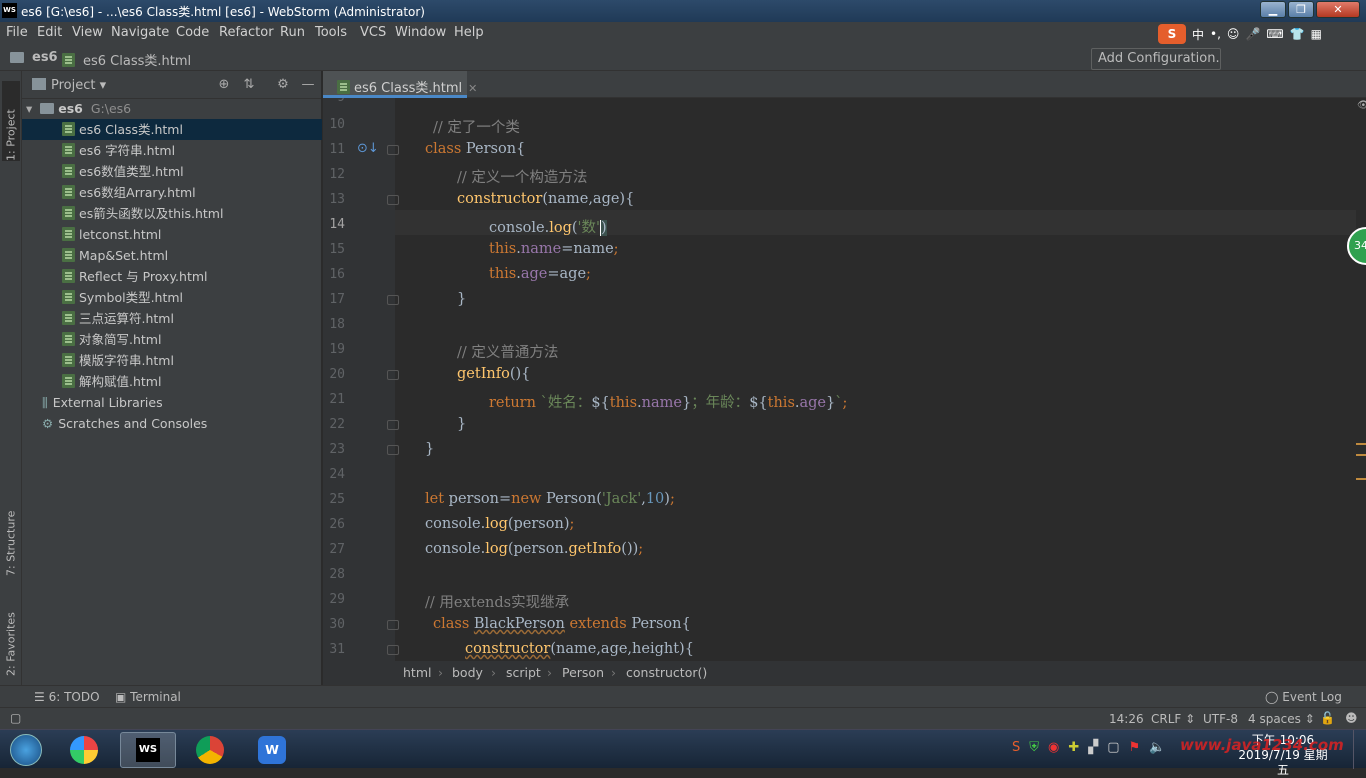 This screenshot has width=1366, height=778. I want to click on menu-view: View, so click(87, 32).